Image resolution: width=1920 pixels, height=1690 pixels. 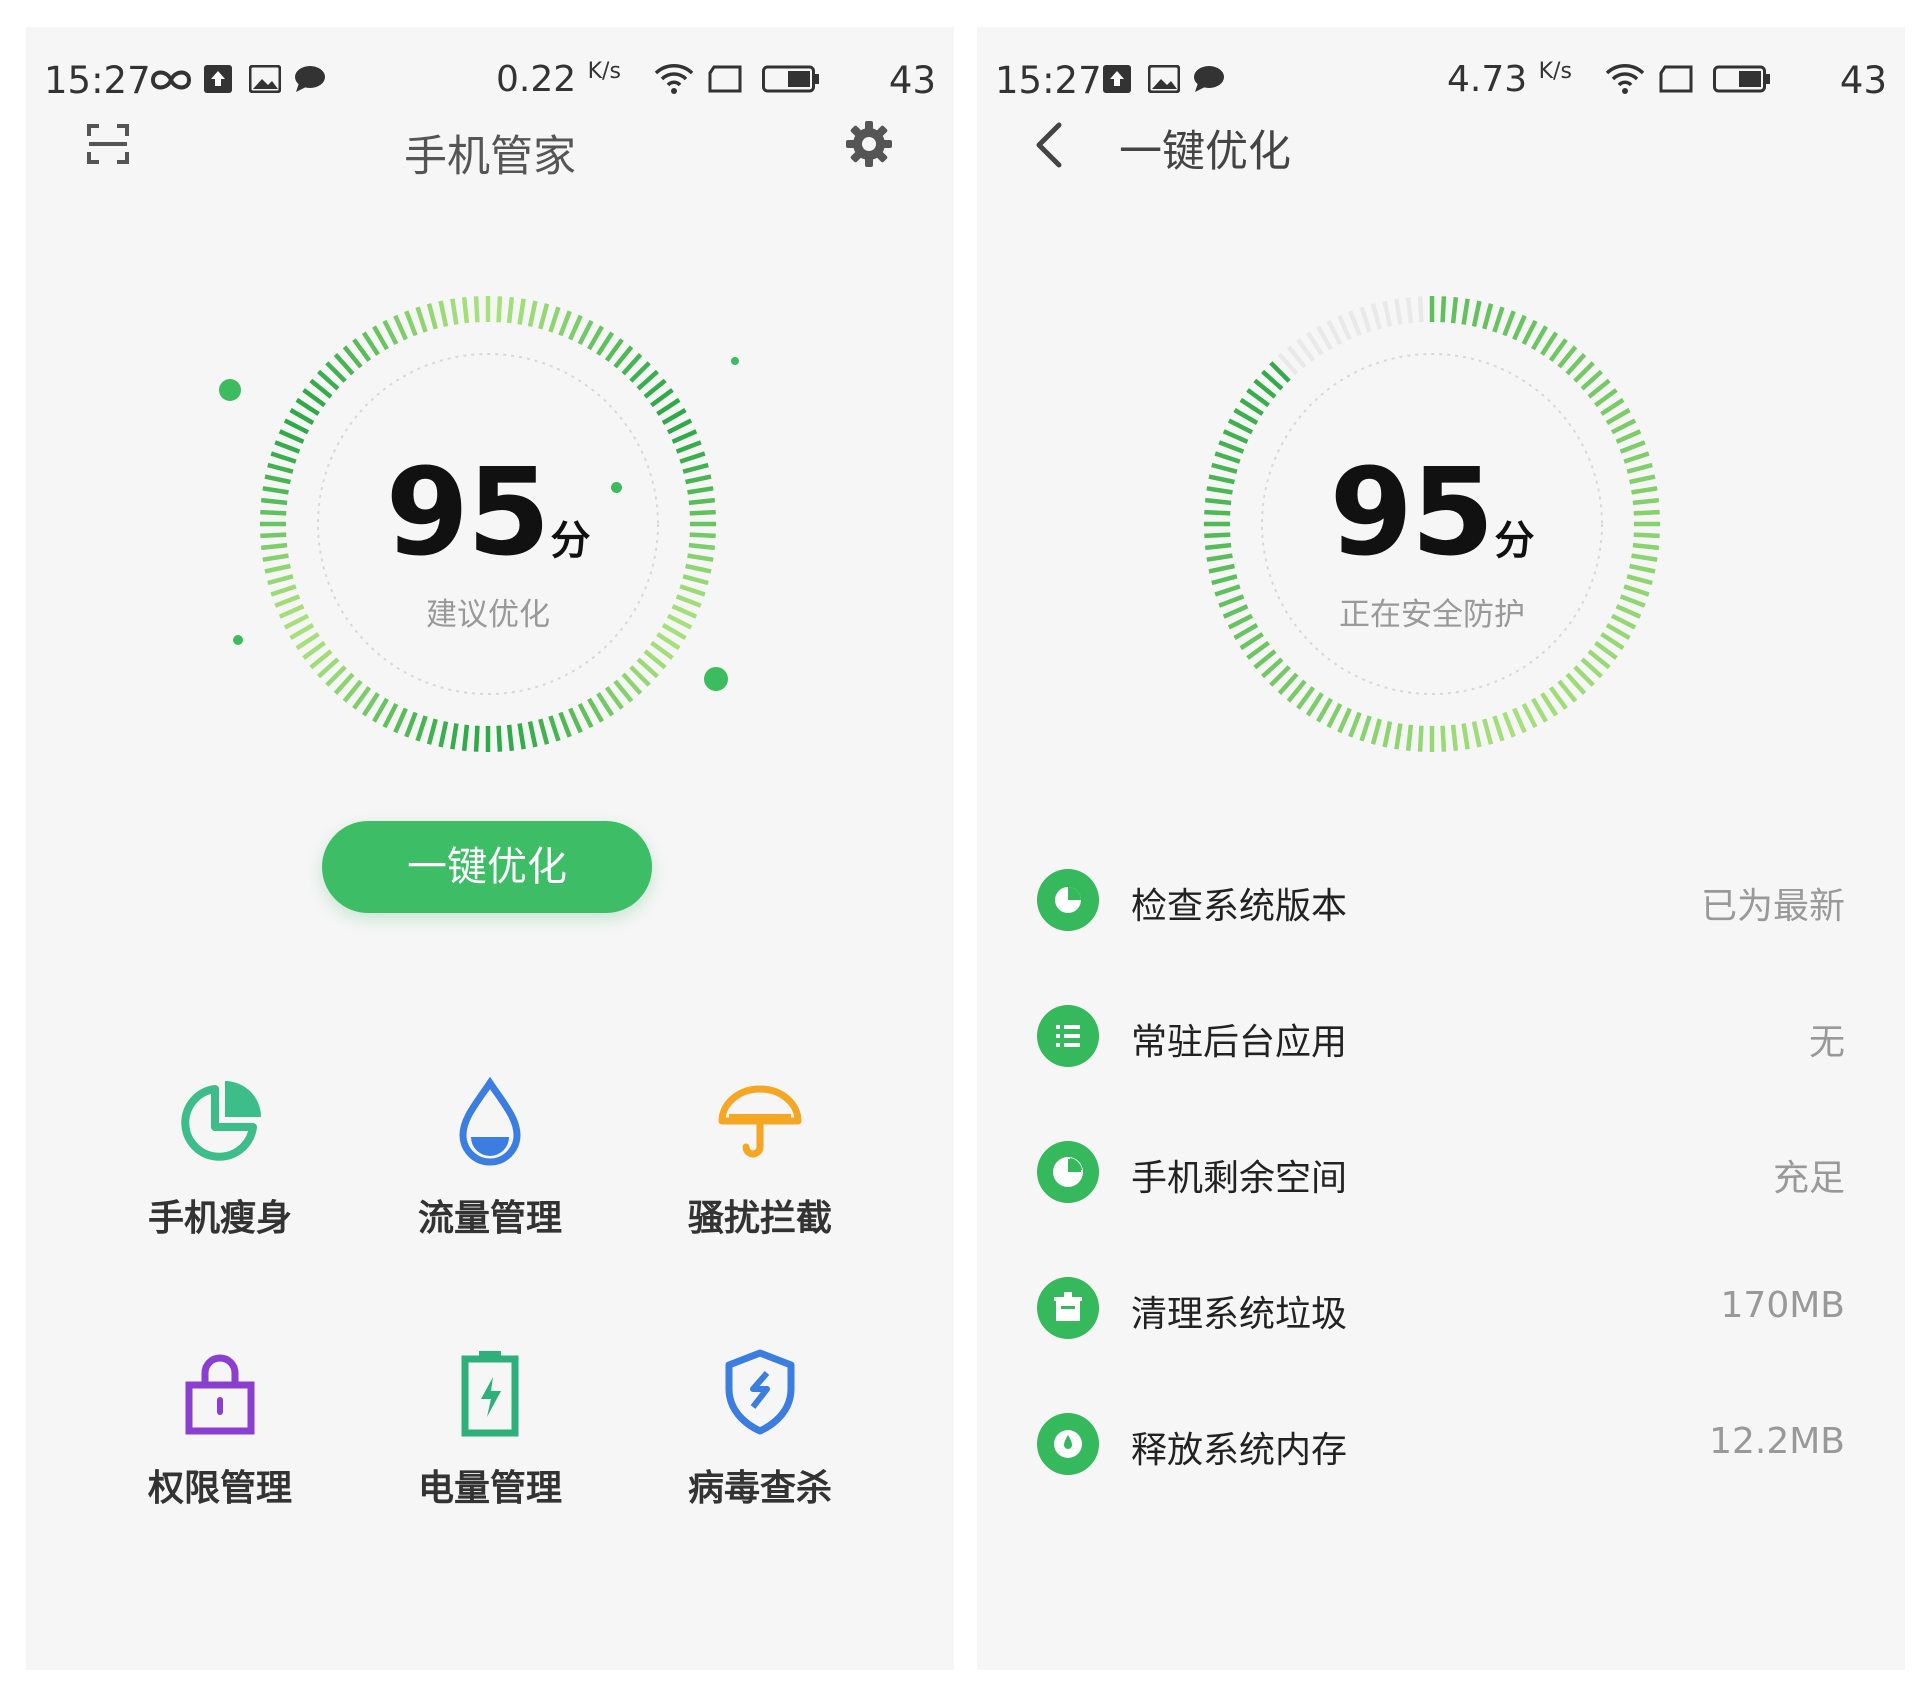 I want to click on check-value: 已为最新, so click(x=1772, y=906).